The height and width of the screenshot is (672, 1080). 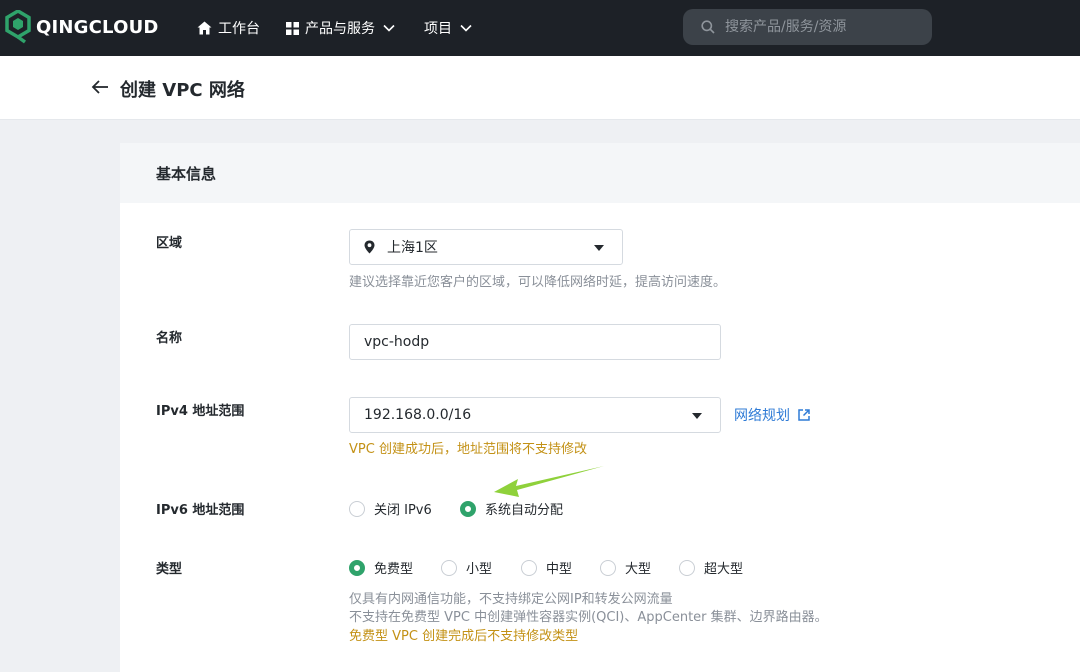 I want to click on type-option-large-label: 大型, so click(x=638, y=569).